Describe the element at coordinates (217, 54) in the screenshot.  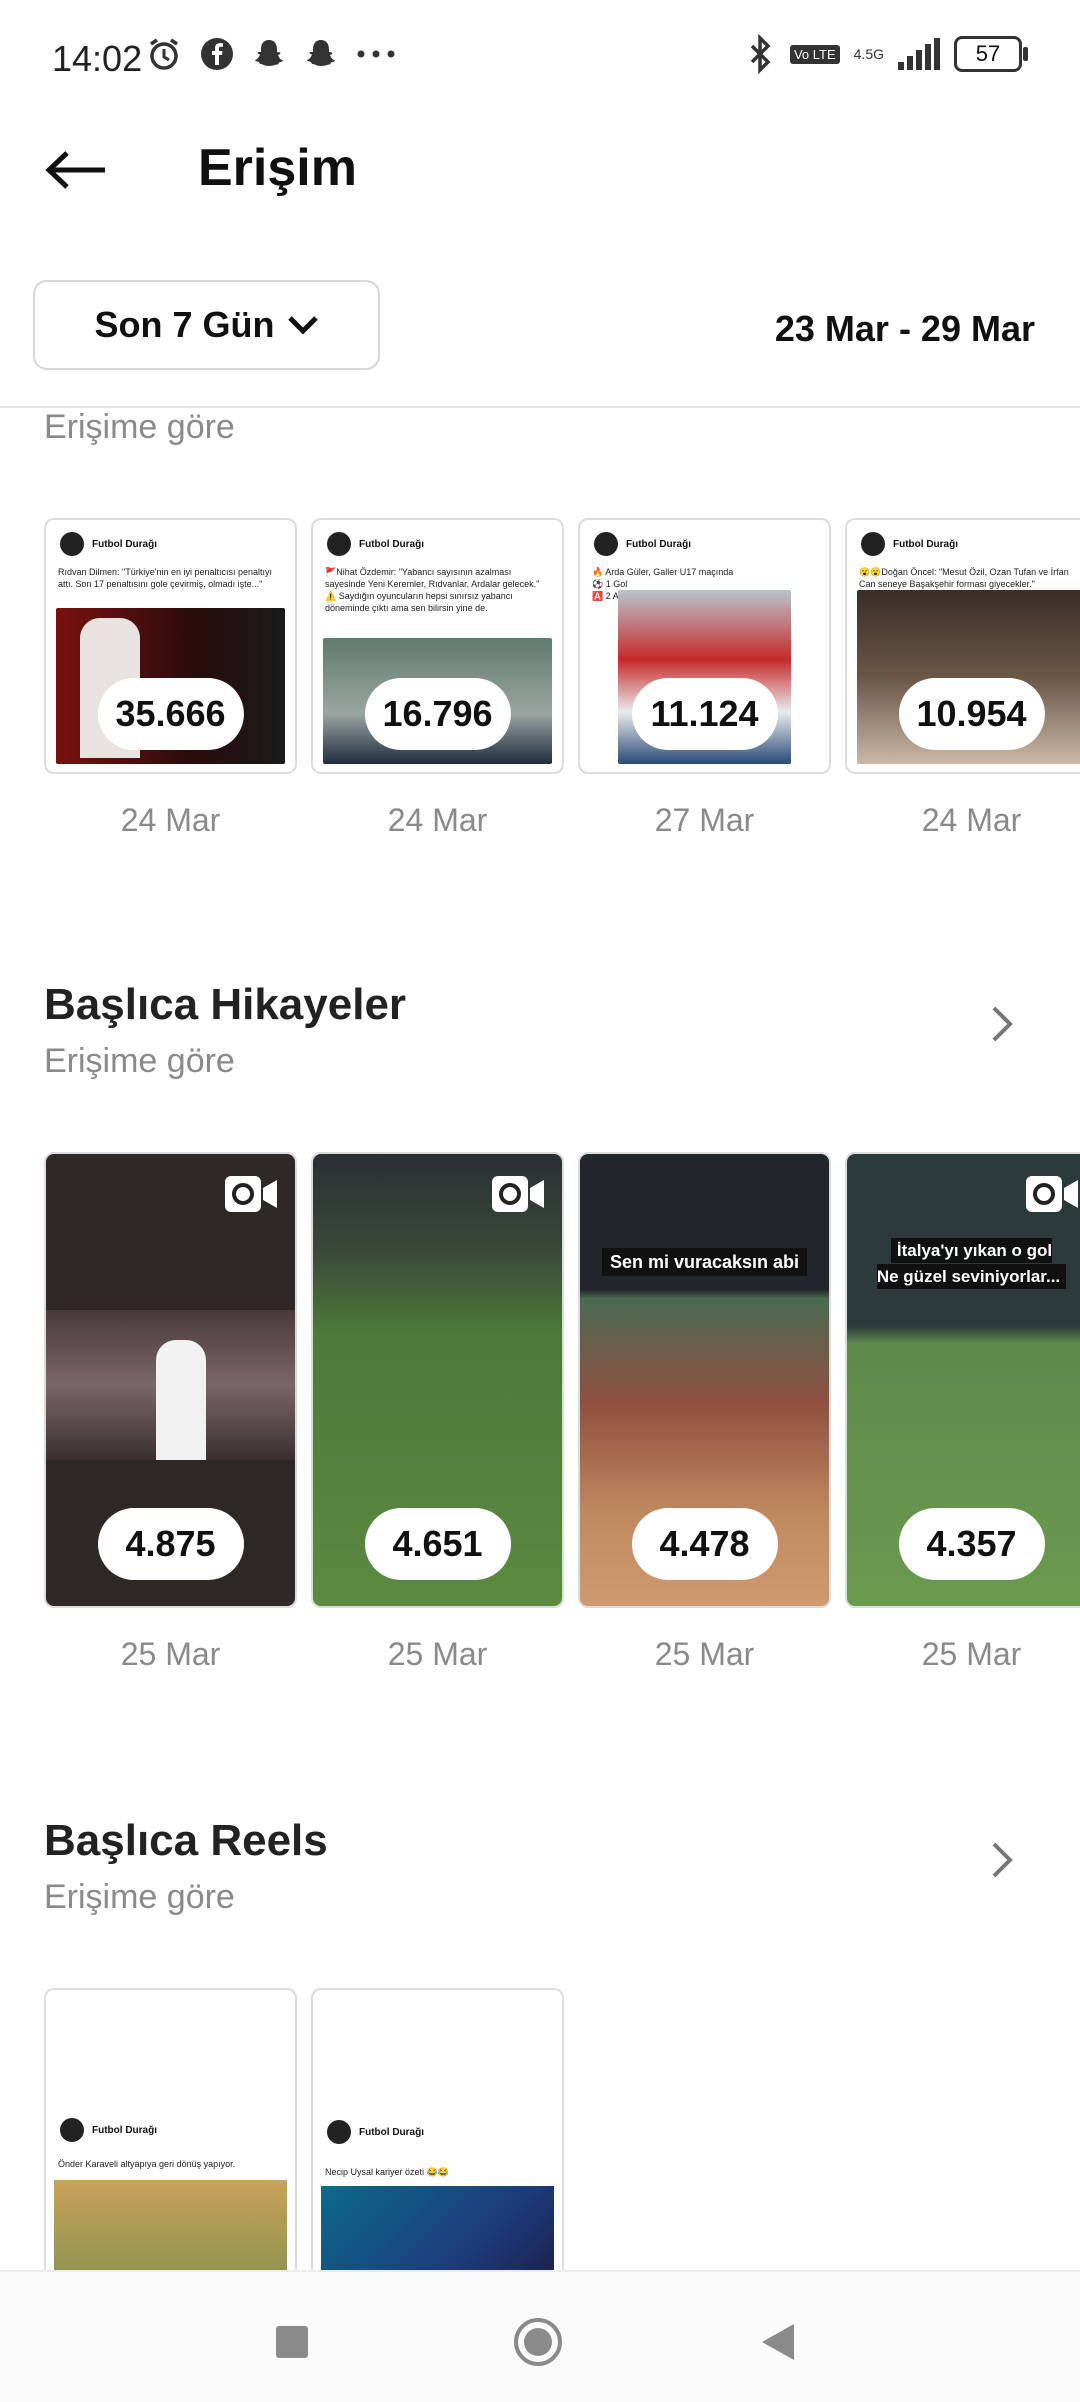
I see `facebook-icon` at that location.